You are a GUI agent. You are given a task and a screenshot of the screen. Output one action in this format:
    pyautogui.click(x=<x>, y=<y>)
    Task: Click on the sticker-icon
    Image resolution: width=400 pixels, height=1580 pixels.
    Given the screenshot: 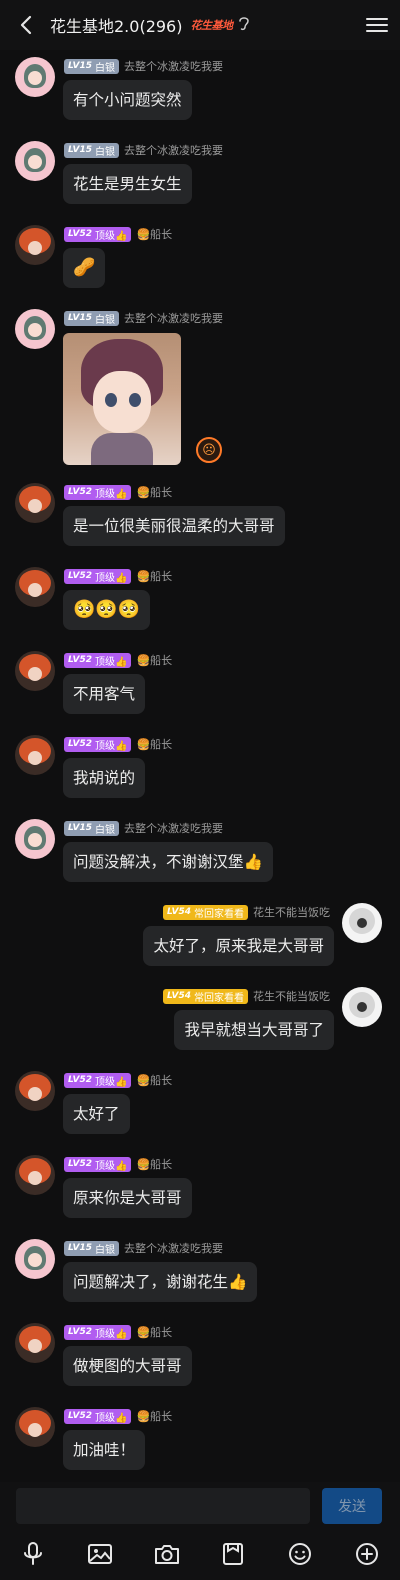 What is the action you would take?
    pyautogui.click(x=233, y=1554)
    